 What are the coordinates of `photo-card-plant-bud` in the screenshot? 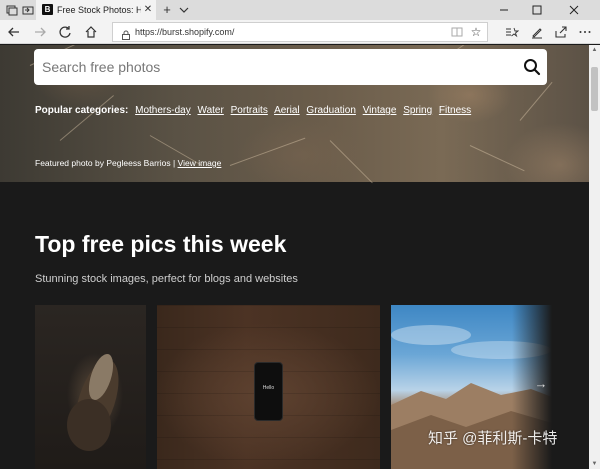 It's located at (90, 387).